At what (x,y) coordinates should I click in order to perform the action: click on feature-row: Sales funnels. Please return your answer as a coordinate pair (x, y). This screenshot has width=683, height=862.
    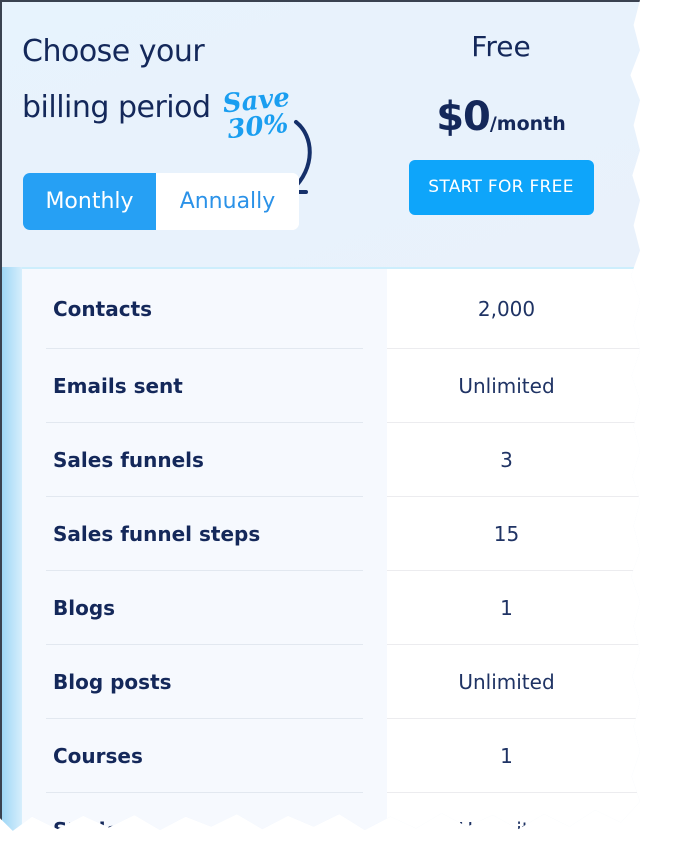
    Looking at the image, I should click on (204, 460).